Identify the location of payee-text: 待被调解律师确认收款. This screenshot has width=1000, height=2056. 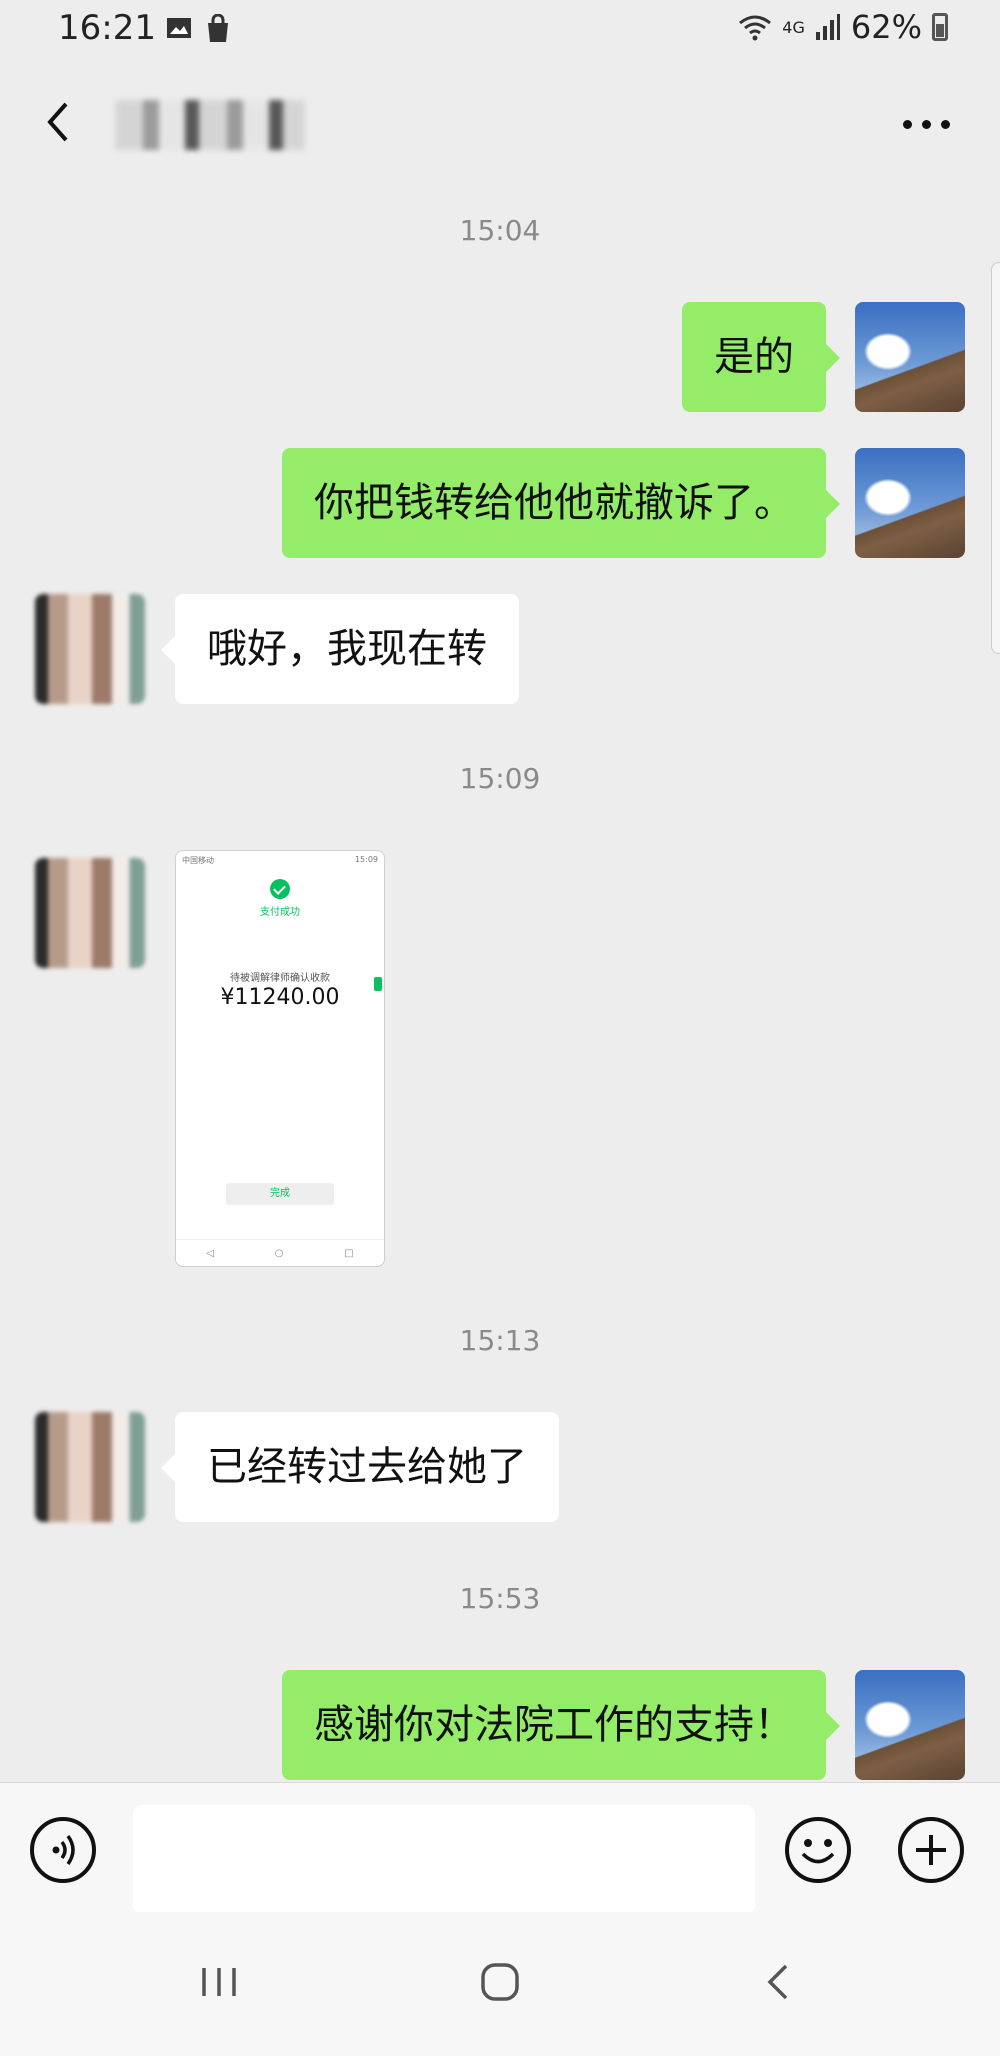
(280, 978).